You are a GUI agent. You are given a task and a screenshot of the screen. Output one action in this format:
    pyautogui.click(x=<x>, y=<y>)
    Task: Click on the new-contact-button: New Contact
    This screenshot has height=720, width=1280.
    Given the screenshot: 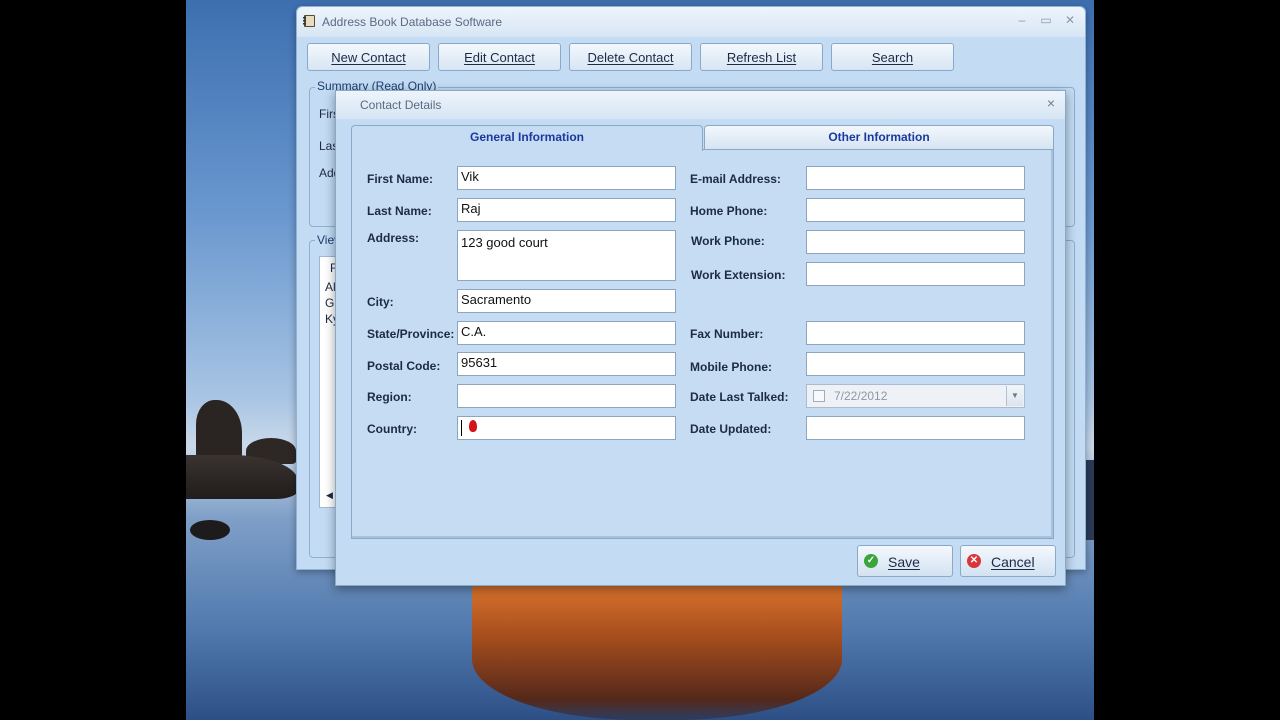 What is the action you would take?
    pyautogui.click(x=368, y=57)
    